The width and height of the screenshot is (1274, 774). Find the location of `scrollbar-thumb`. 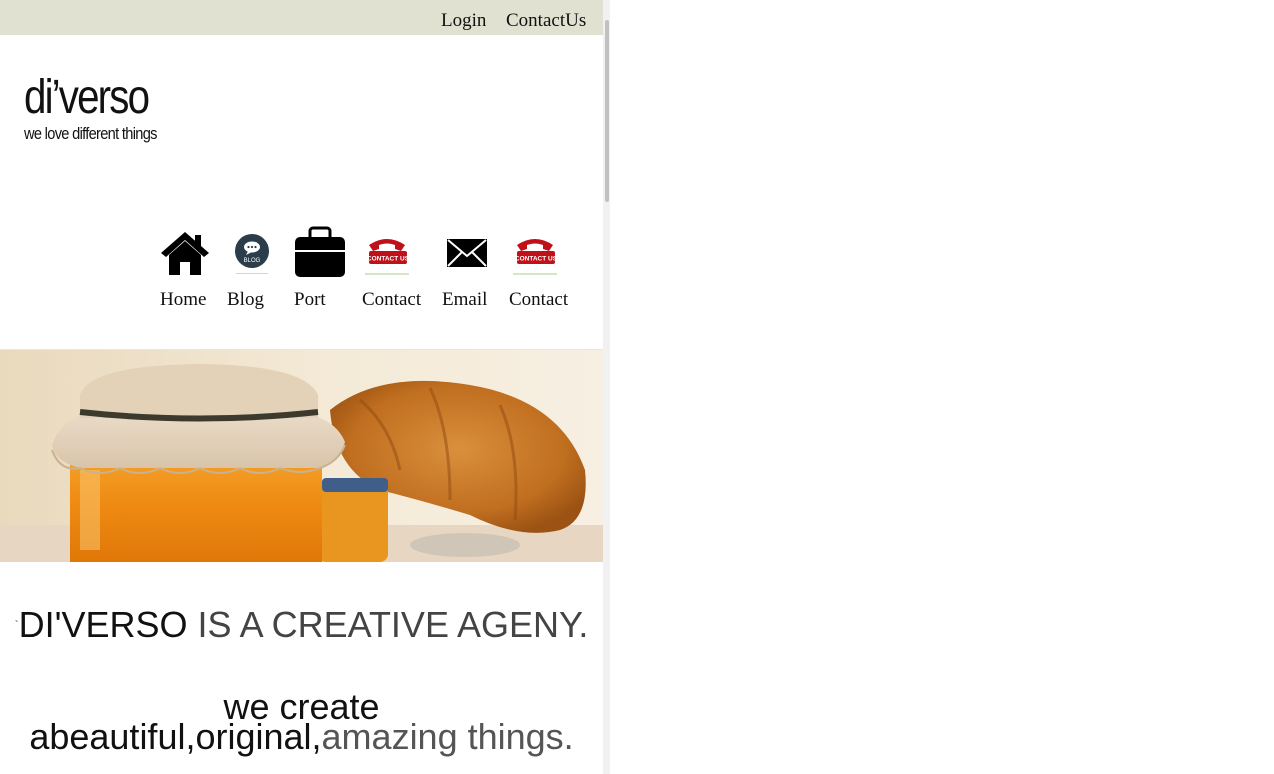

scrollbar-thumb is located at coordinates (607, 111).